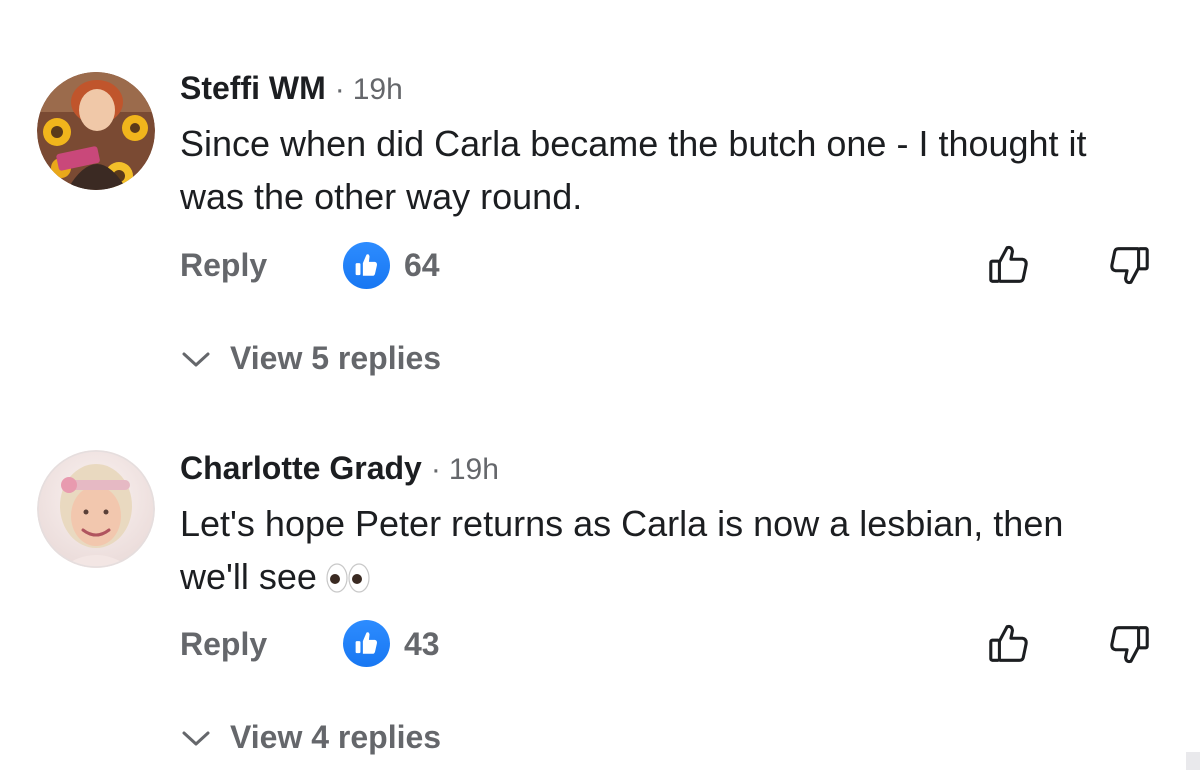 This screenshot has width=1200, height=770. I want to click on view-replies-button: View 4 replies, so click(310, 737).